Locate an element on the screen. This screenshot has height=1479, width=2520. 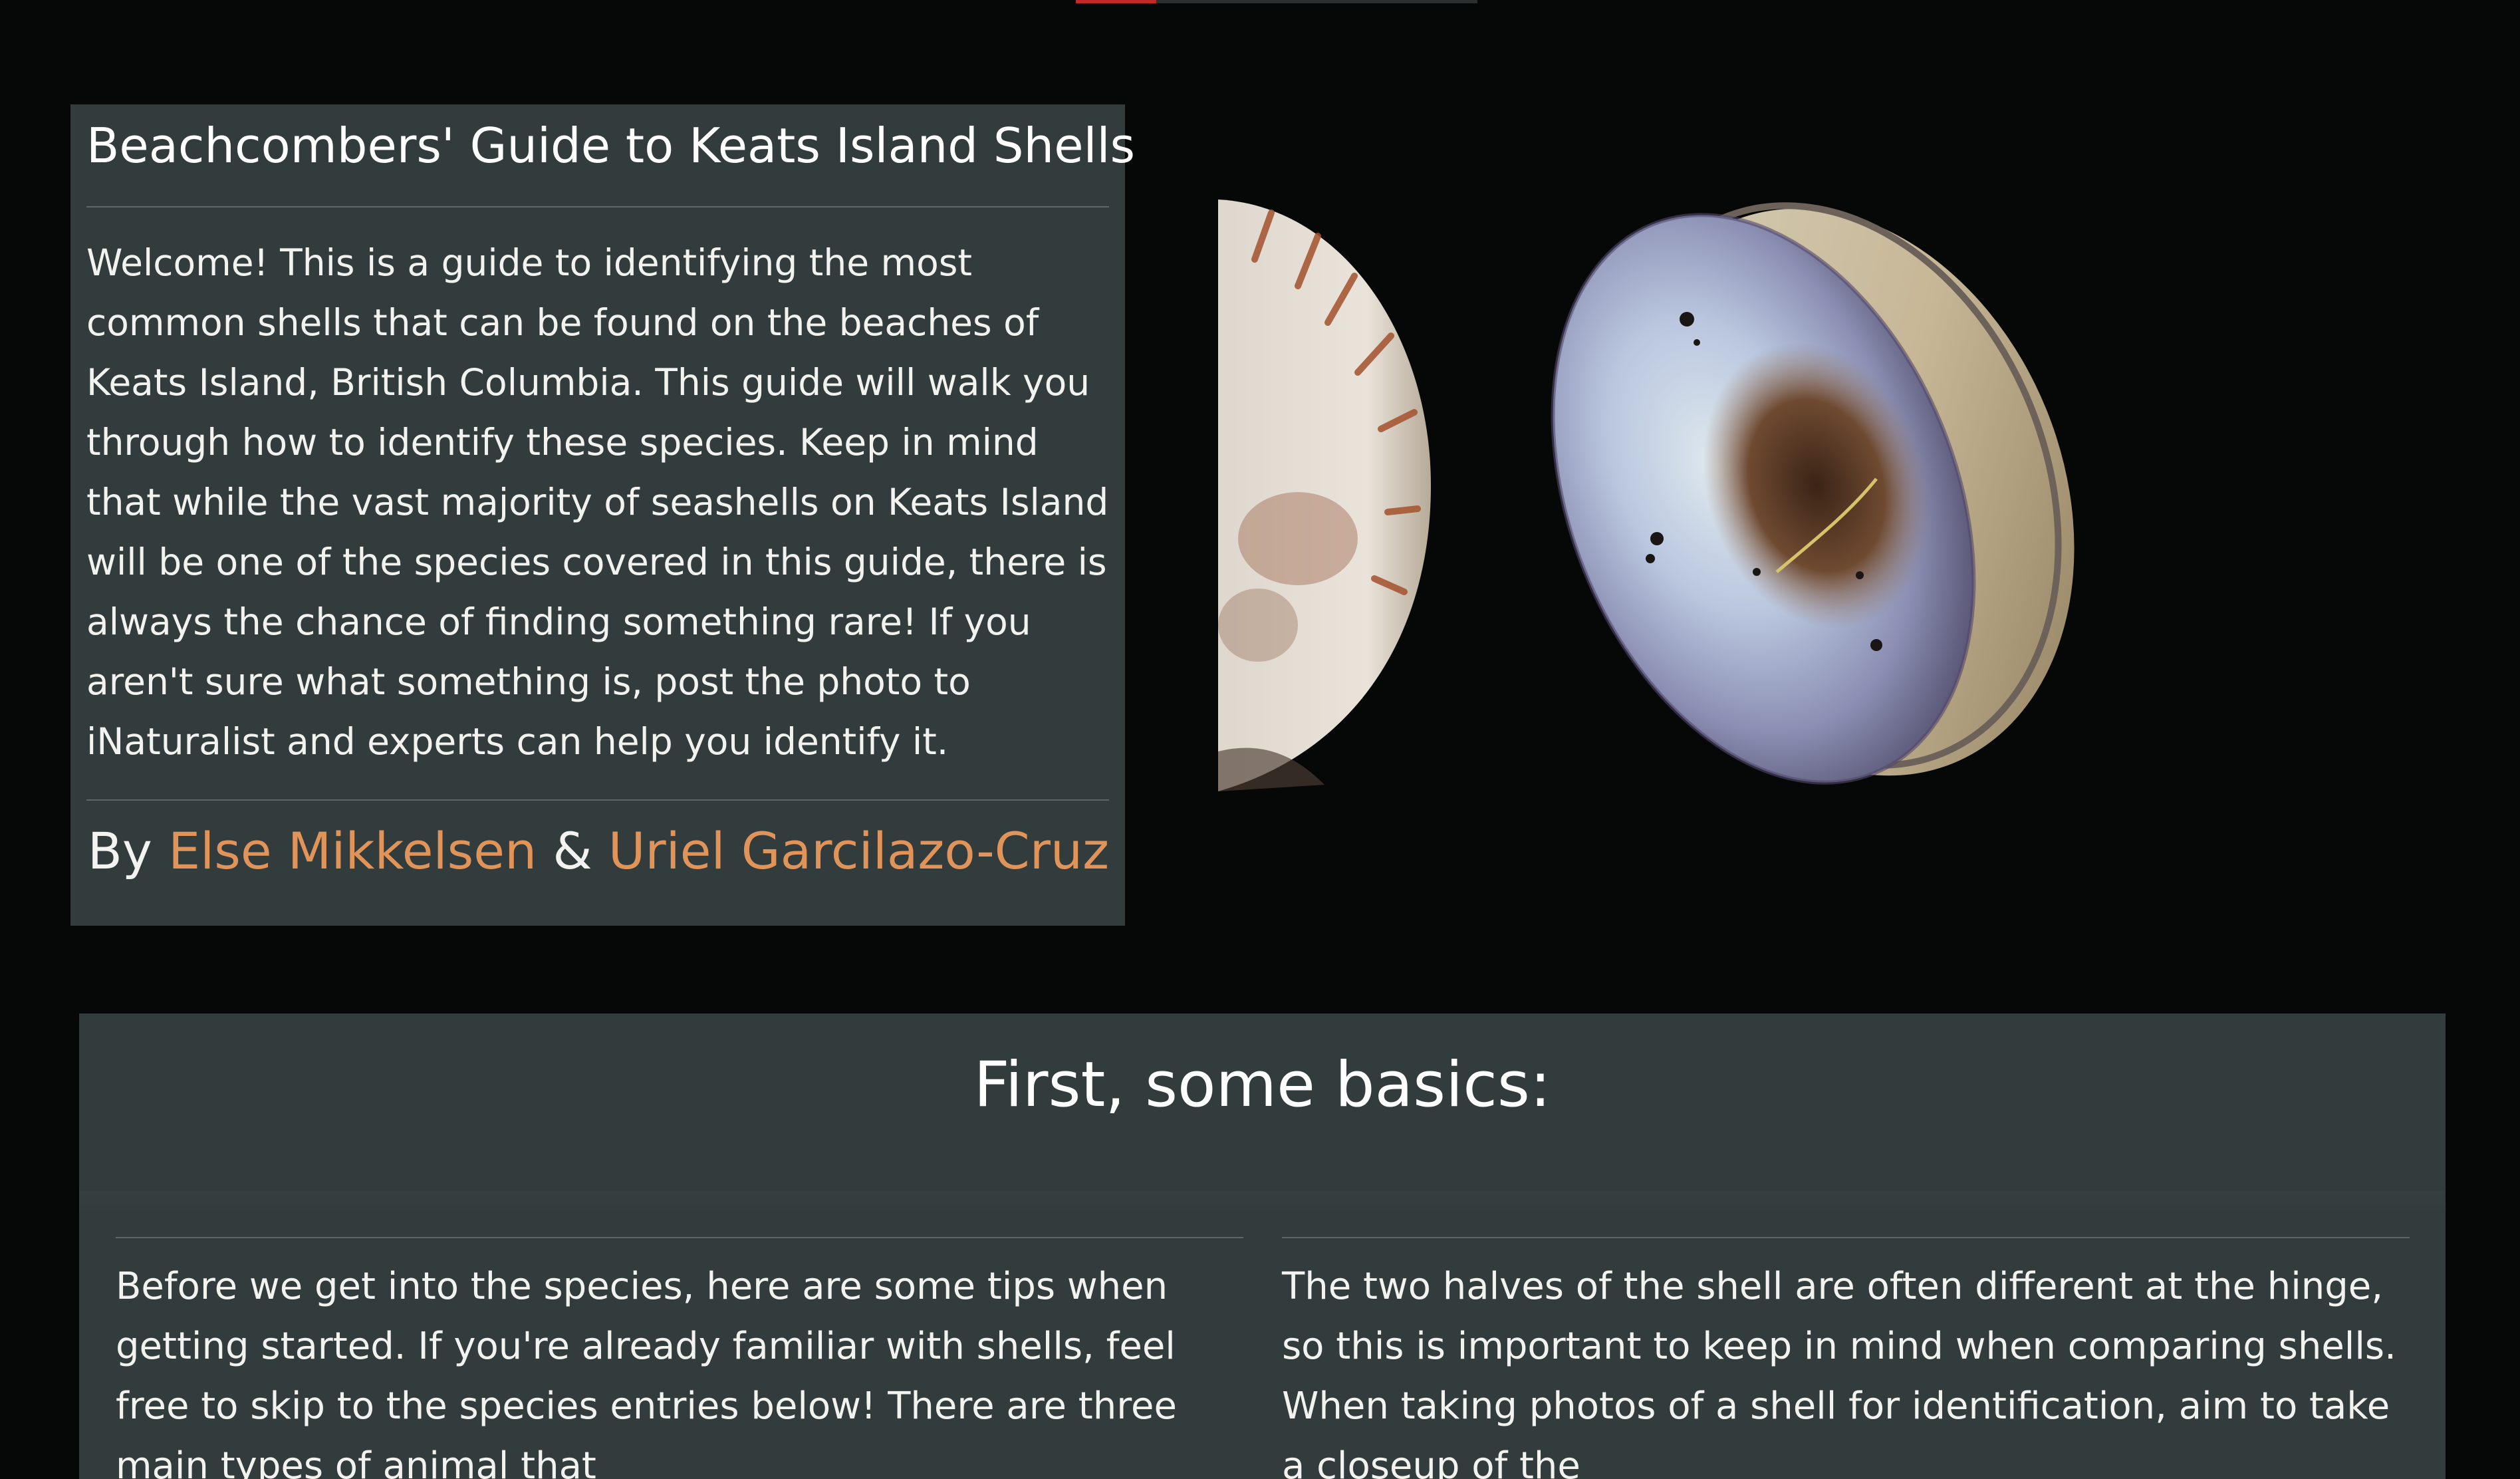
byline: By Else Mikkelsen & Uriel Garcilazo-Cruz is located at coordinates (597, 851).